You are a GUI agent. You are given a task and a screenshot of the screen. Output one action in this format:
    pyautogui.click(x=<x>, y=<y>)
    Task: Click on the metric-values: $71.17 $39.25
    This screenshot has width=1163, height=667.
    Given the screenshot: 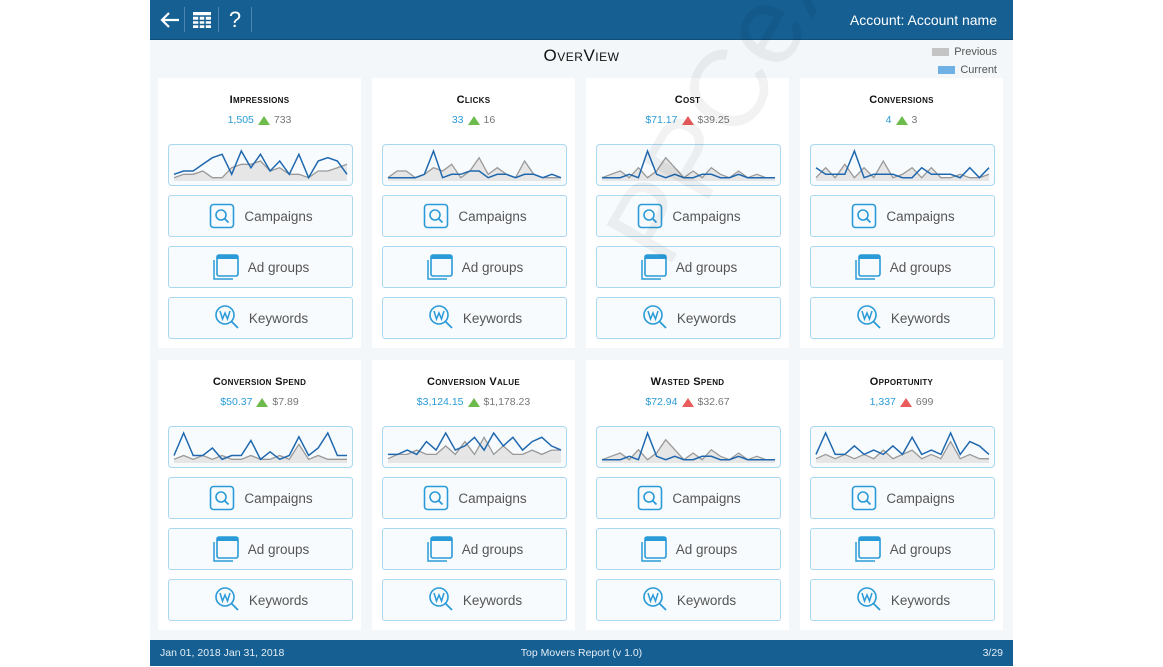 What is the action you would take?
    pyautogui.click(x=687, y=120)
    